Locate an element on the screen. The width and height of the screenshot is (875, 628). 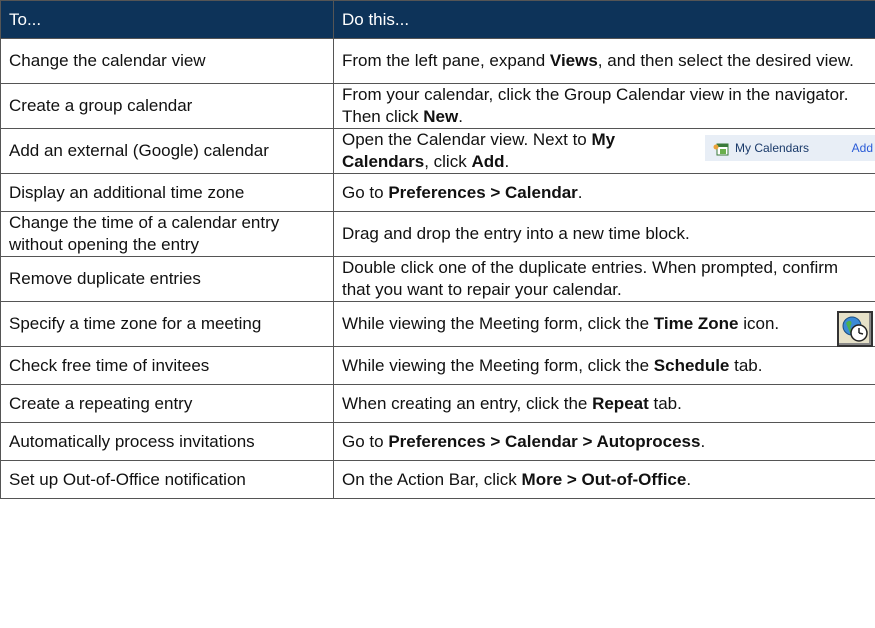
instruction-bold-term: New is located at coordinates (441, 116).